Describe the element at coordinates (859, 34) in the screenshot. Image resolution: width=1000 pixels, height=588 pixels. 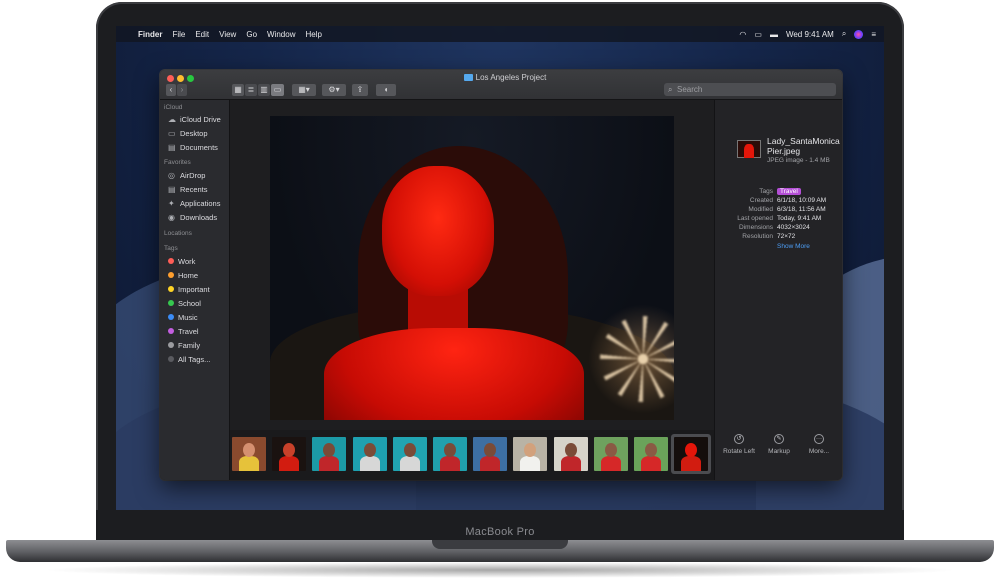
I see `siri-icon` at that location.